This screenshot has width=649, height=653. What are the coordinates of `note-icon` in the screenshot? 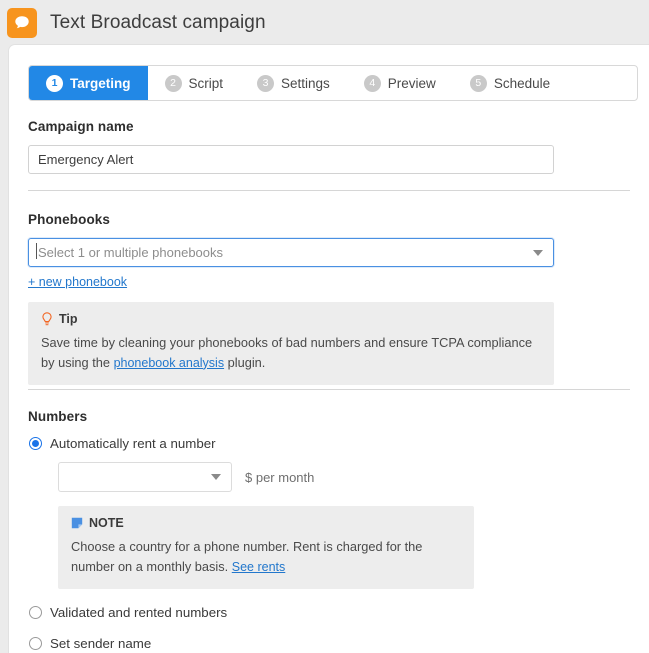 It's located at (77, 523).